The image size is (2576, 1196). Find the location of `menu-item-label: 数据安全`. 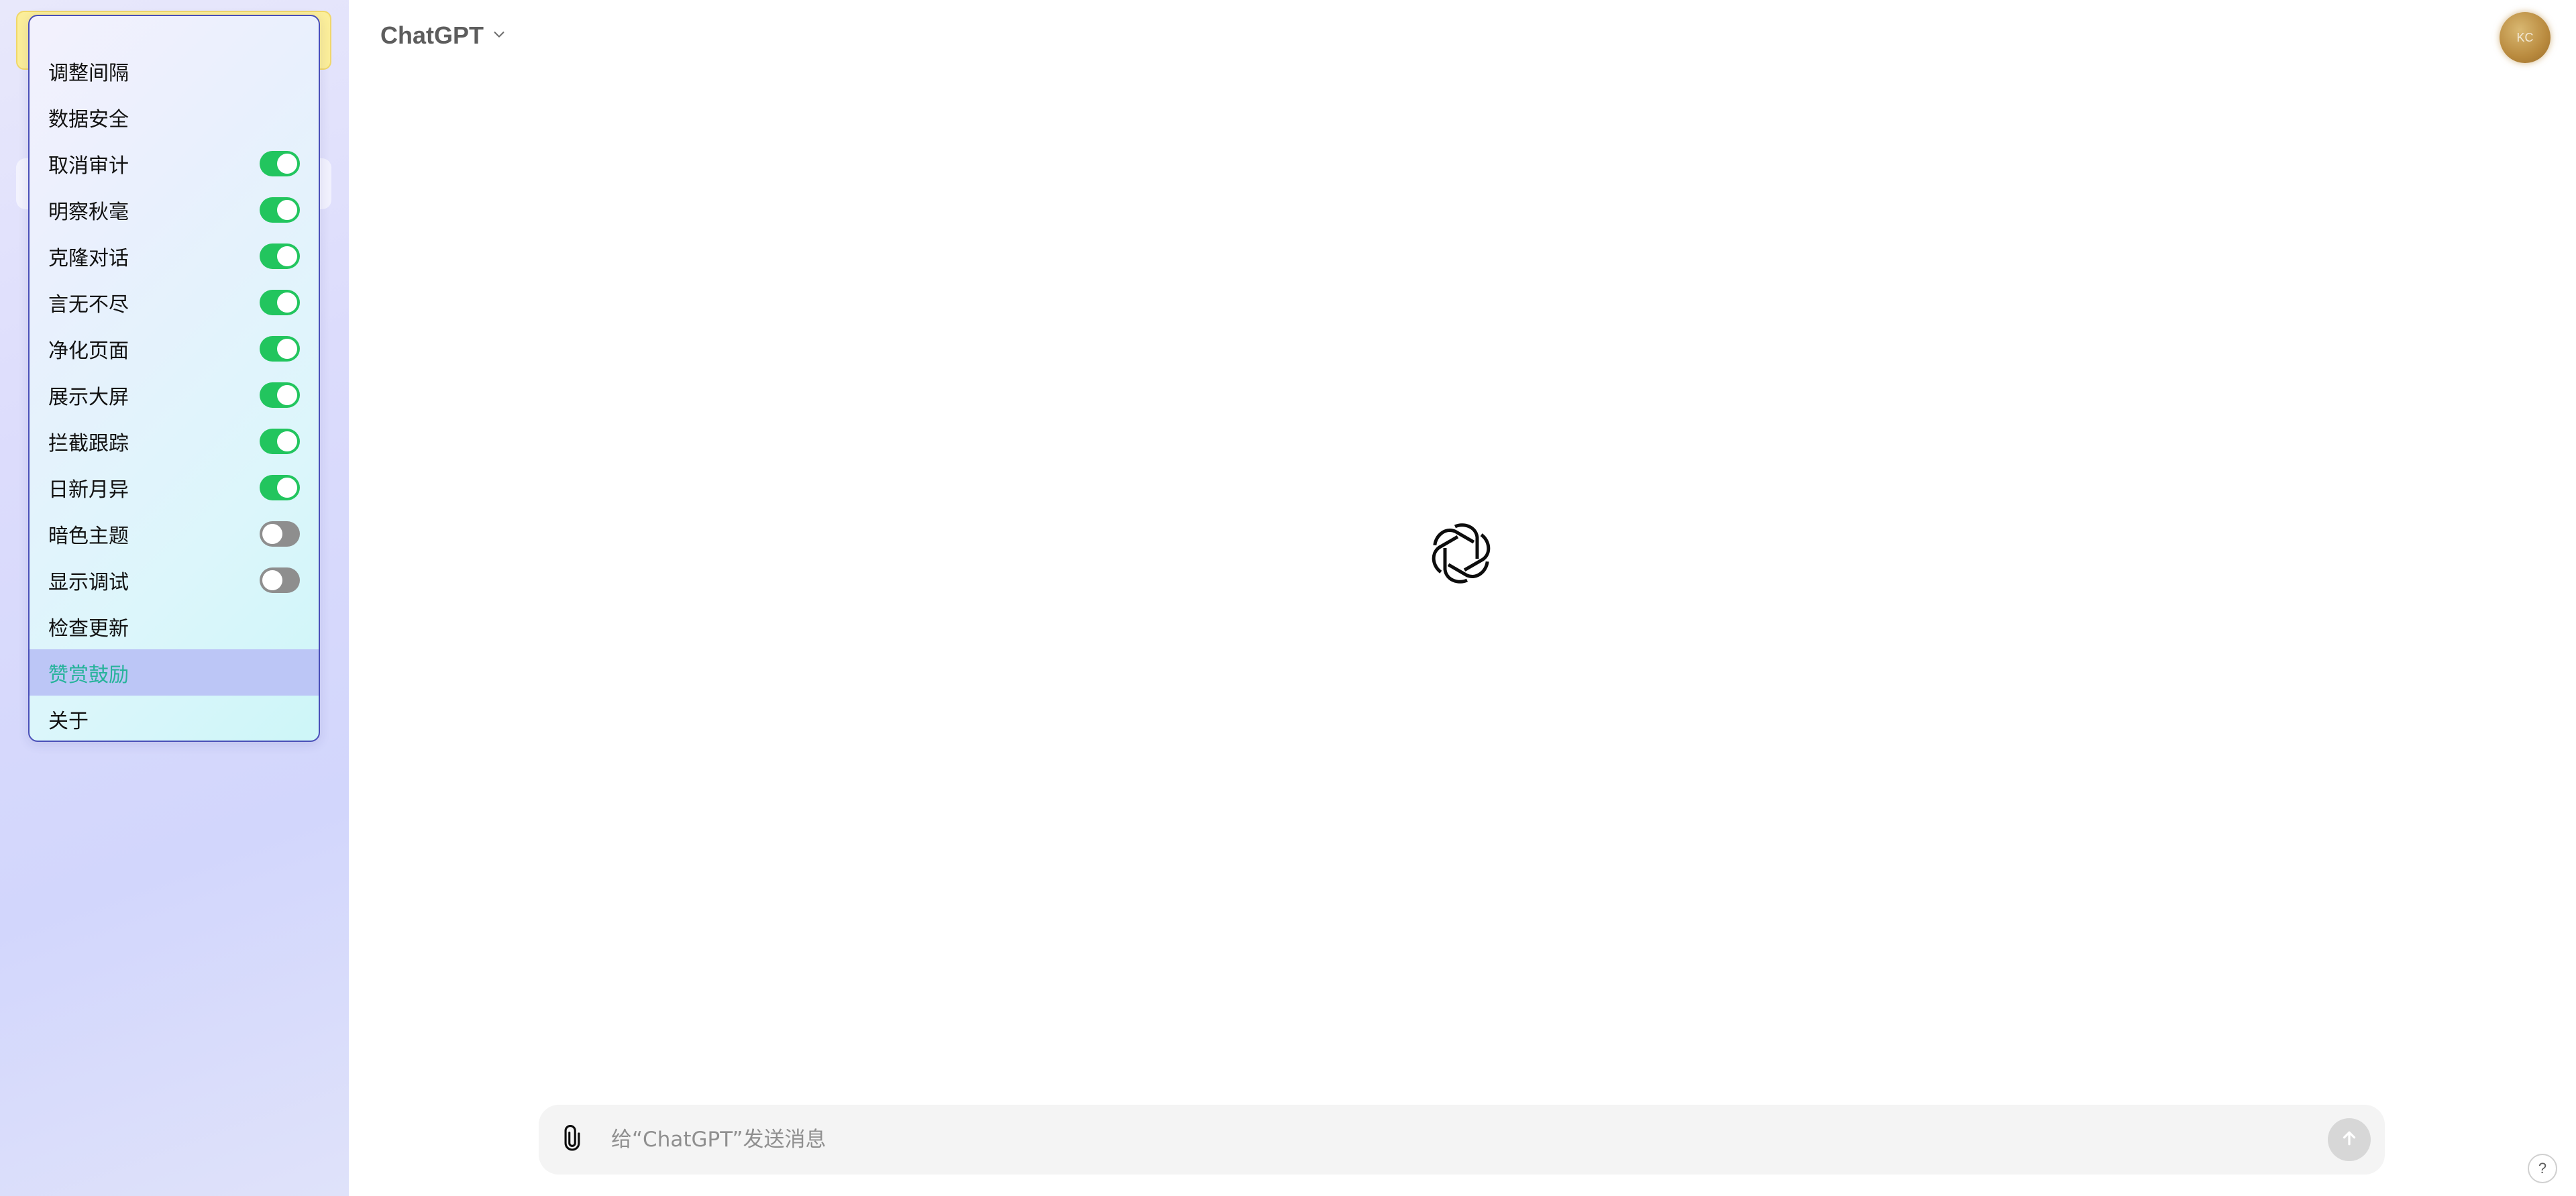

menu-item-label: 数据安全 is located at coordinates (88, 119).